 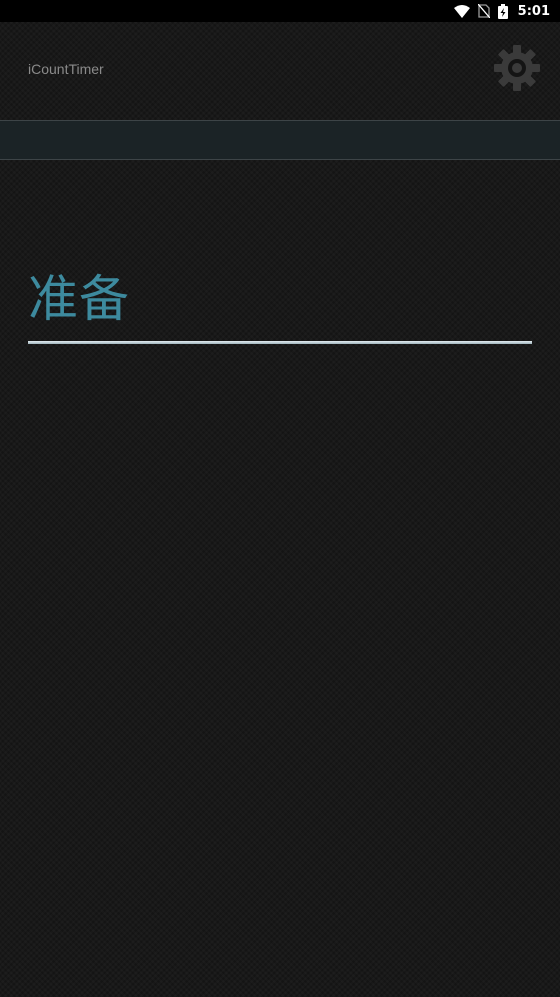 I want to click on tab-strip, so click(x=280, y=140).